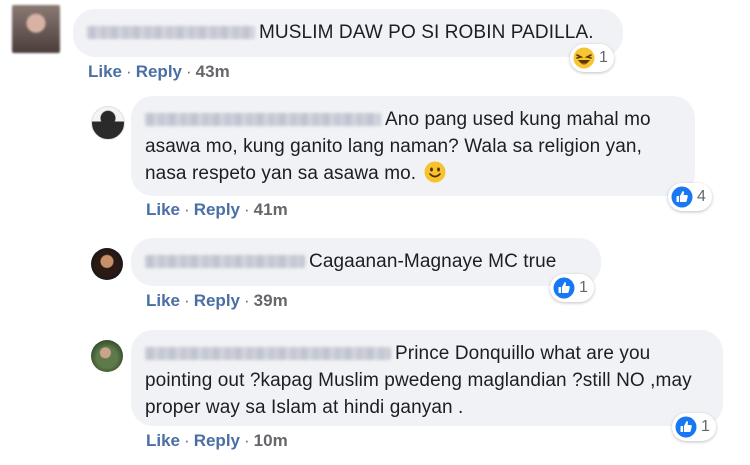 The height and width of the screenshot is (465, 750). Describe the element at coordinates (433, 261) in the screenshot. I see `comment-text: Cagaanan-Magnaye MC true` at that location.